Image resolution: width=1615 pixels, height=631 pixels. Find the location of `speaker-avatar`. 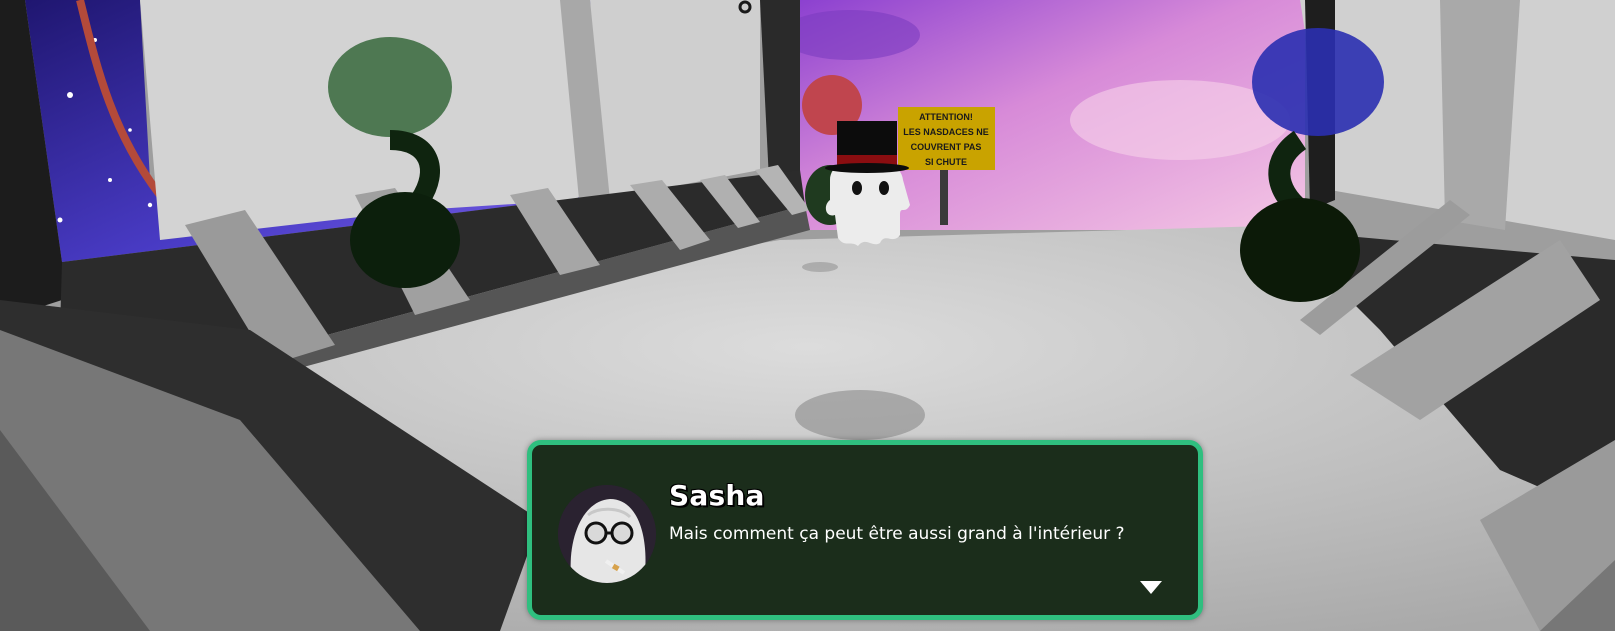

speaker-avatar is located at coordinates (607, 534).